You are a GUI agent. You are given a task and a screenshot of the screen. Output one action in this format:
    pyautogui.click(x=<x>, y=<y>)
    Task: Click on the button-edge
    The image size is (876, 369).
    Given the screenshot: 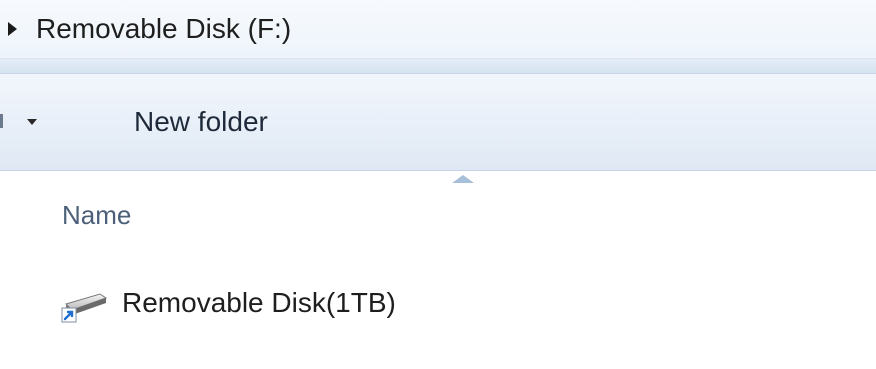 What is the action you would take?
    pyautogui.click(x=1, y=121)
    